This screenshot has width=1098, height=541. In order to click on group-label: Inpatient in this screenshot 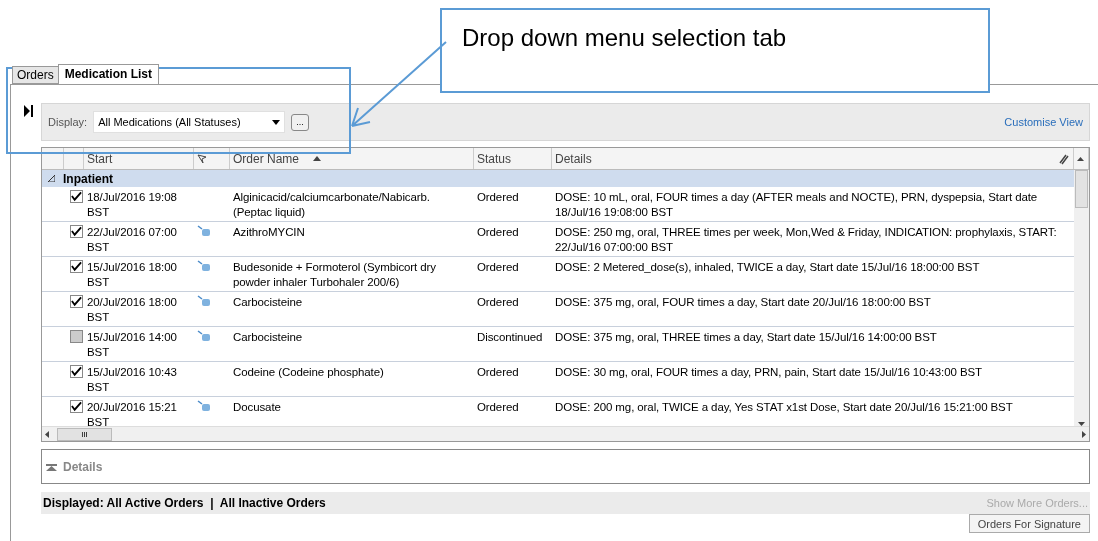, I will do `click(88, 178)`.